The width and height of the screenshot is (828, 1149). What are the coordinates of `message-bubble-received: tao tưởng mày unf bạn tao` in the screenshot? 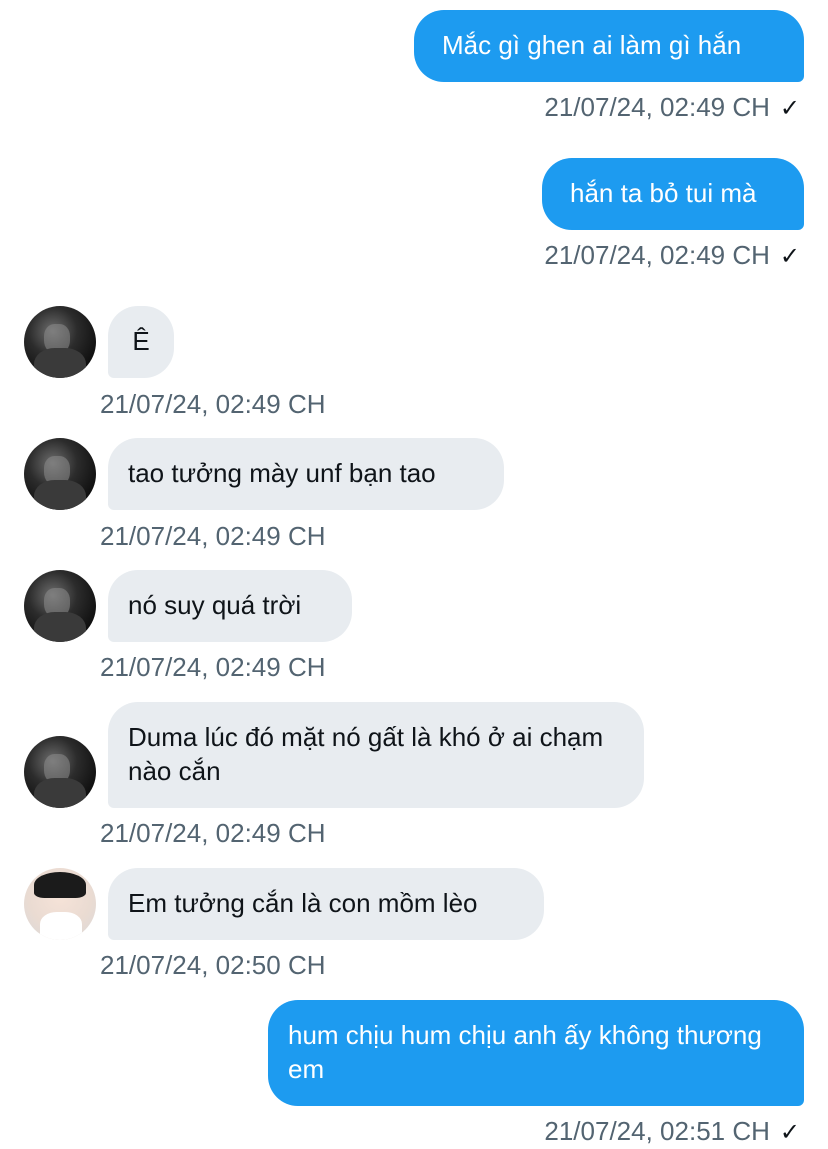 It's located at (306, 474).